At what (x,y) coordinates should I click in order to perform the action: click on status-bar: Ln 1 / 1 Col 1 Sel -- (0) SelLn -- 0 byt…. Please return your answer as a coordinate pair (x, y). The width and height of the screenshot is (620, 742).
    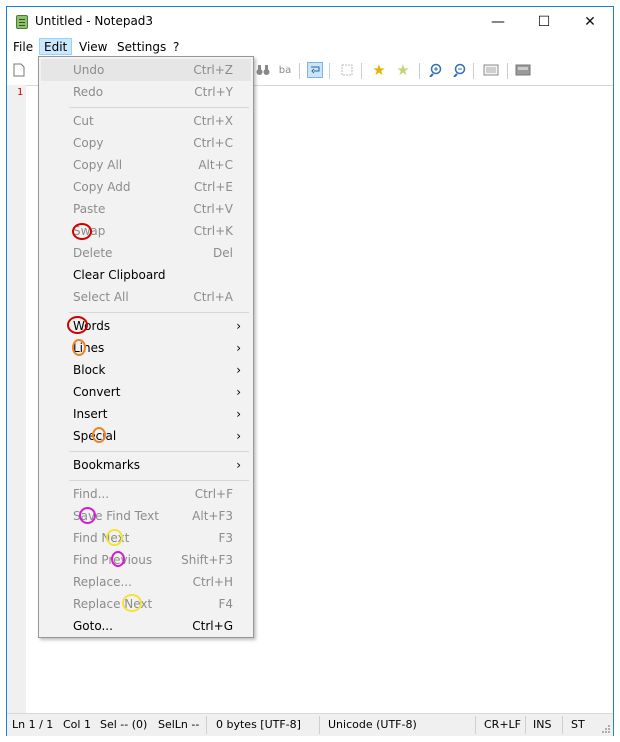
    Looking at the image, I should click on (310, 724).